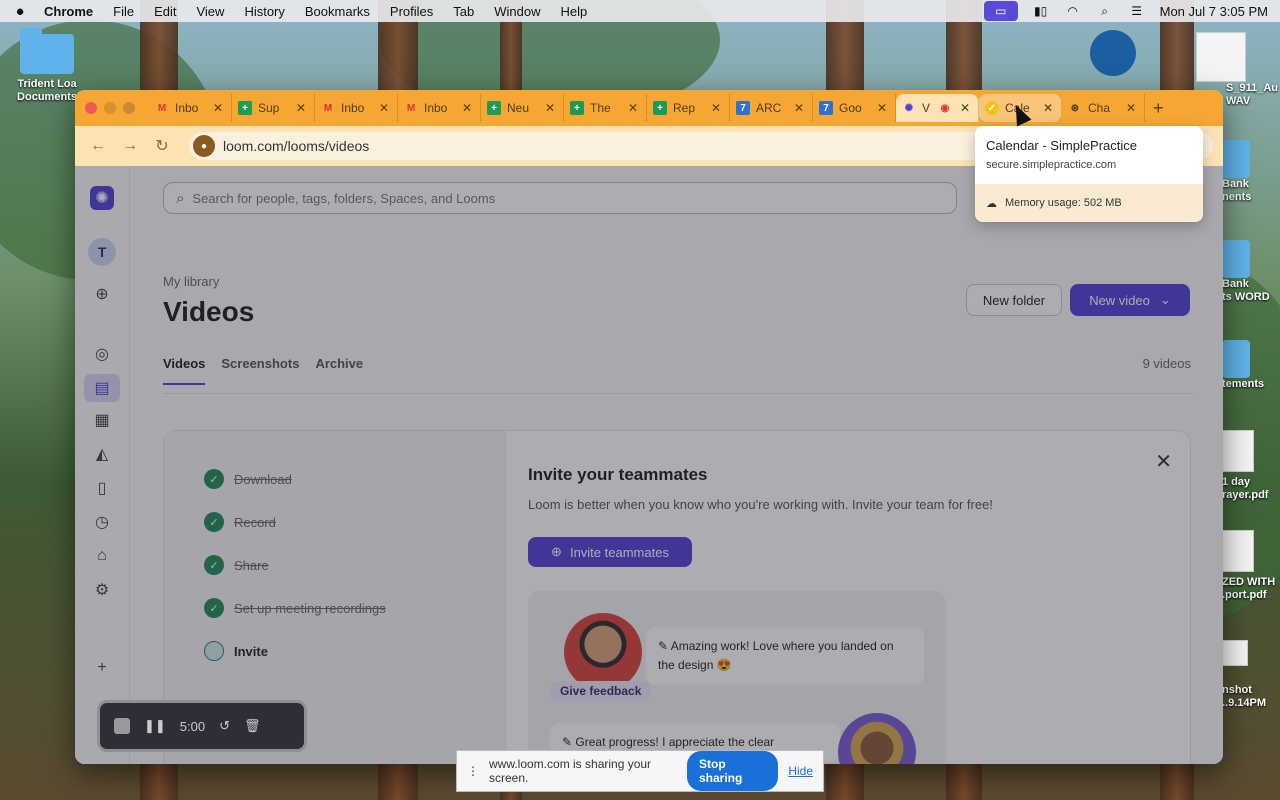 This screenshot has width=1280, height=800. What do you see at coordinates (610, 552) in the screenshot?
I see `invite-teammates-button: ⊕ Invite teammates` at bounding box center [610, 552].